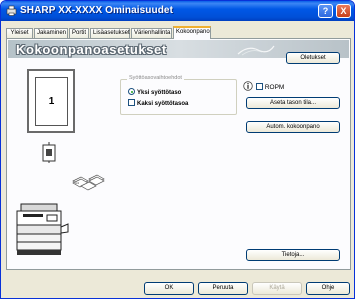  I want to click on tab-ports: Portit, so click(79, 33).